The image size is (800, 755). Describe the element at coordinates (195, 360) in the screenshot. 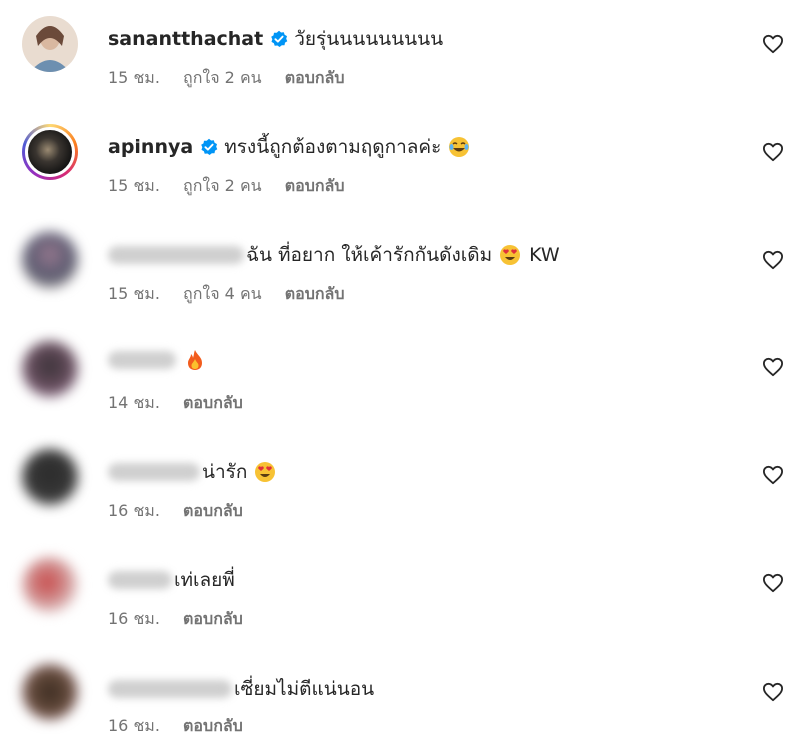

I see `fire-emoji-icon` at that location.